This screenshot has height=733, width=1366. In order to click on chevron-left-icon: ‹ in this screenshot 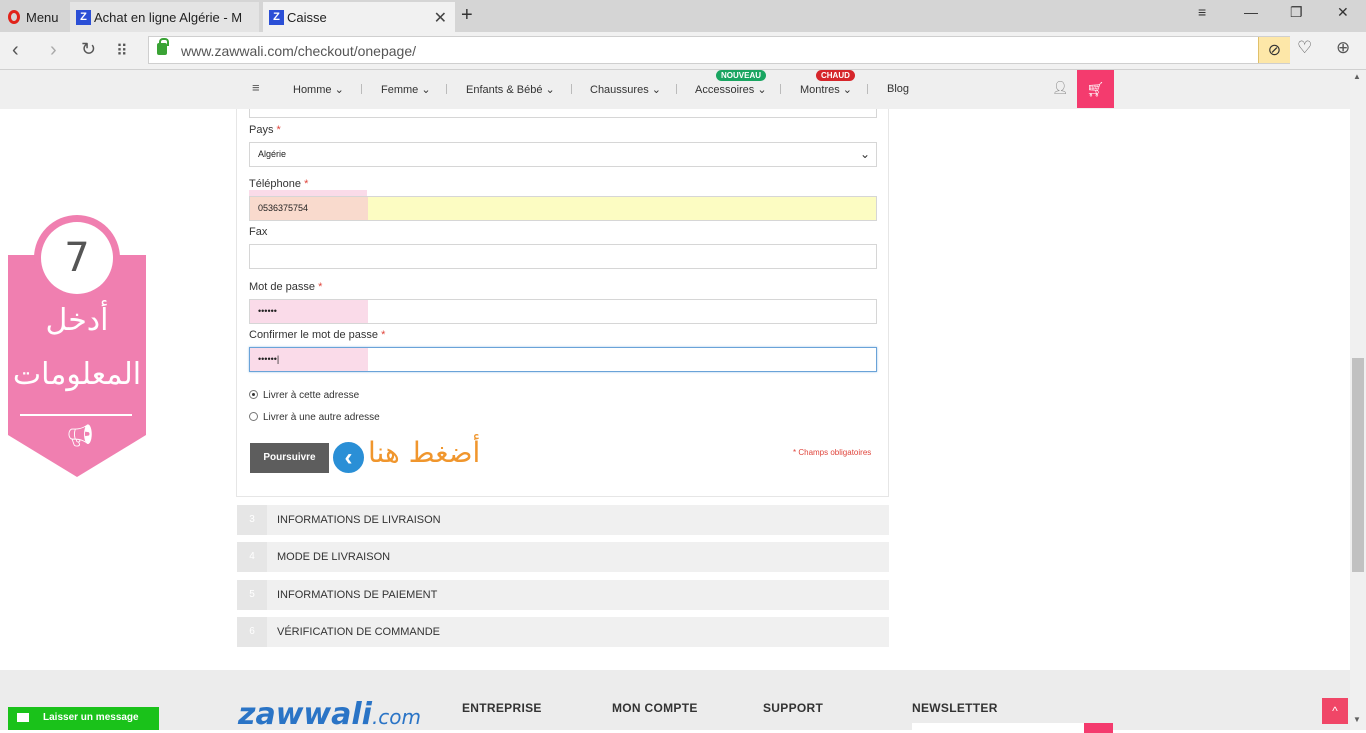, I will do `click(348, 457)`.